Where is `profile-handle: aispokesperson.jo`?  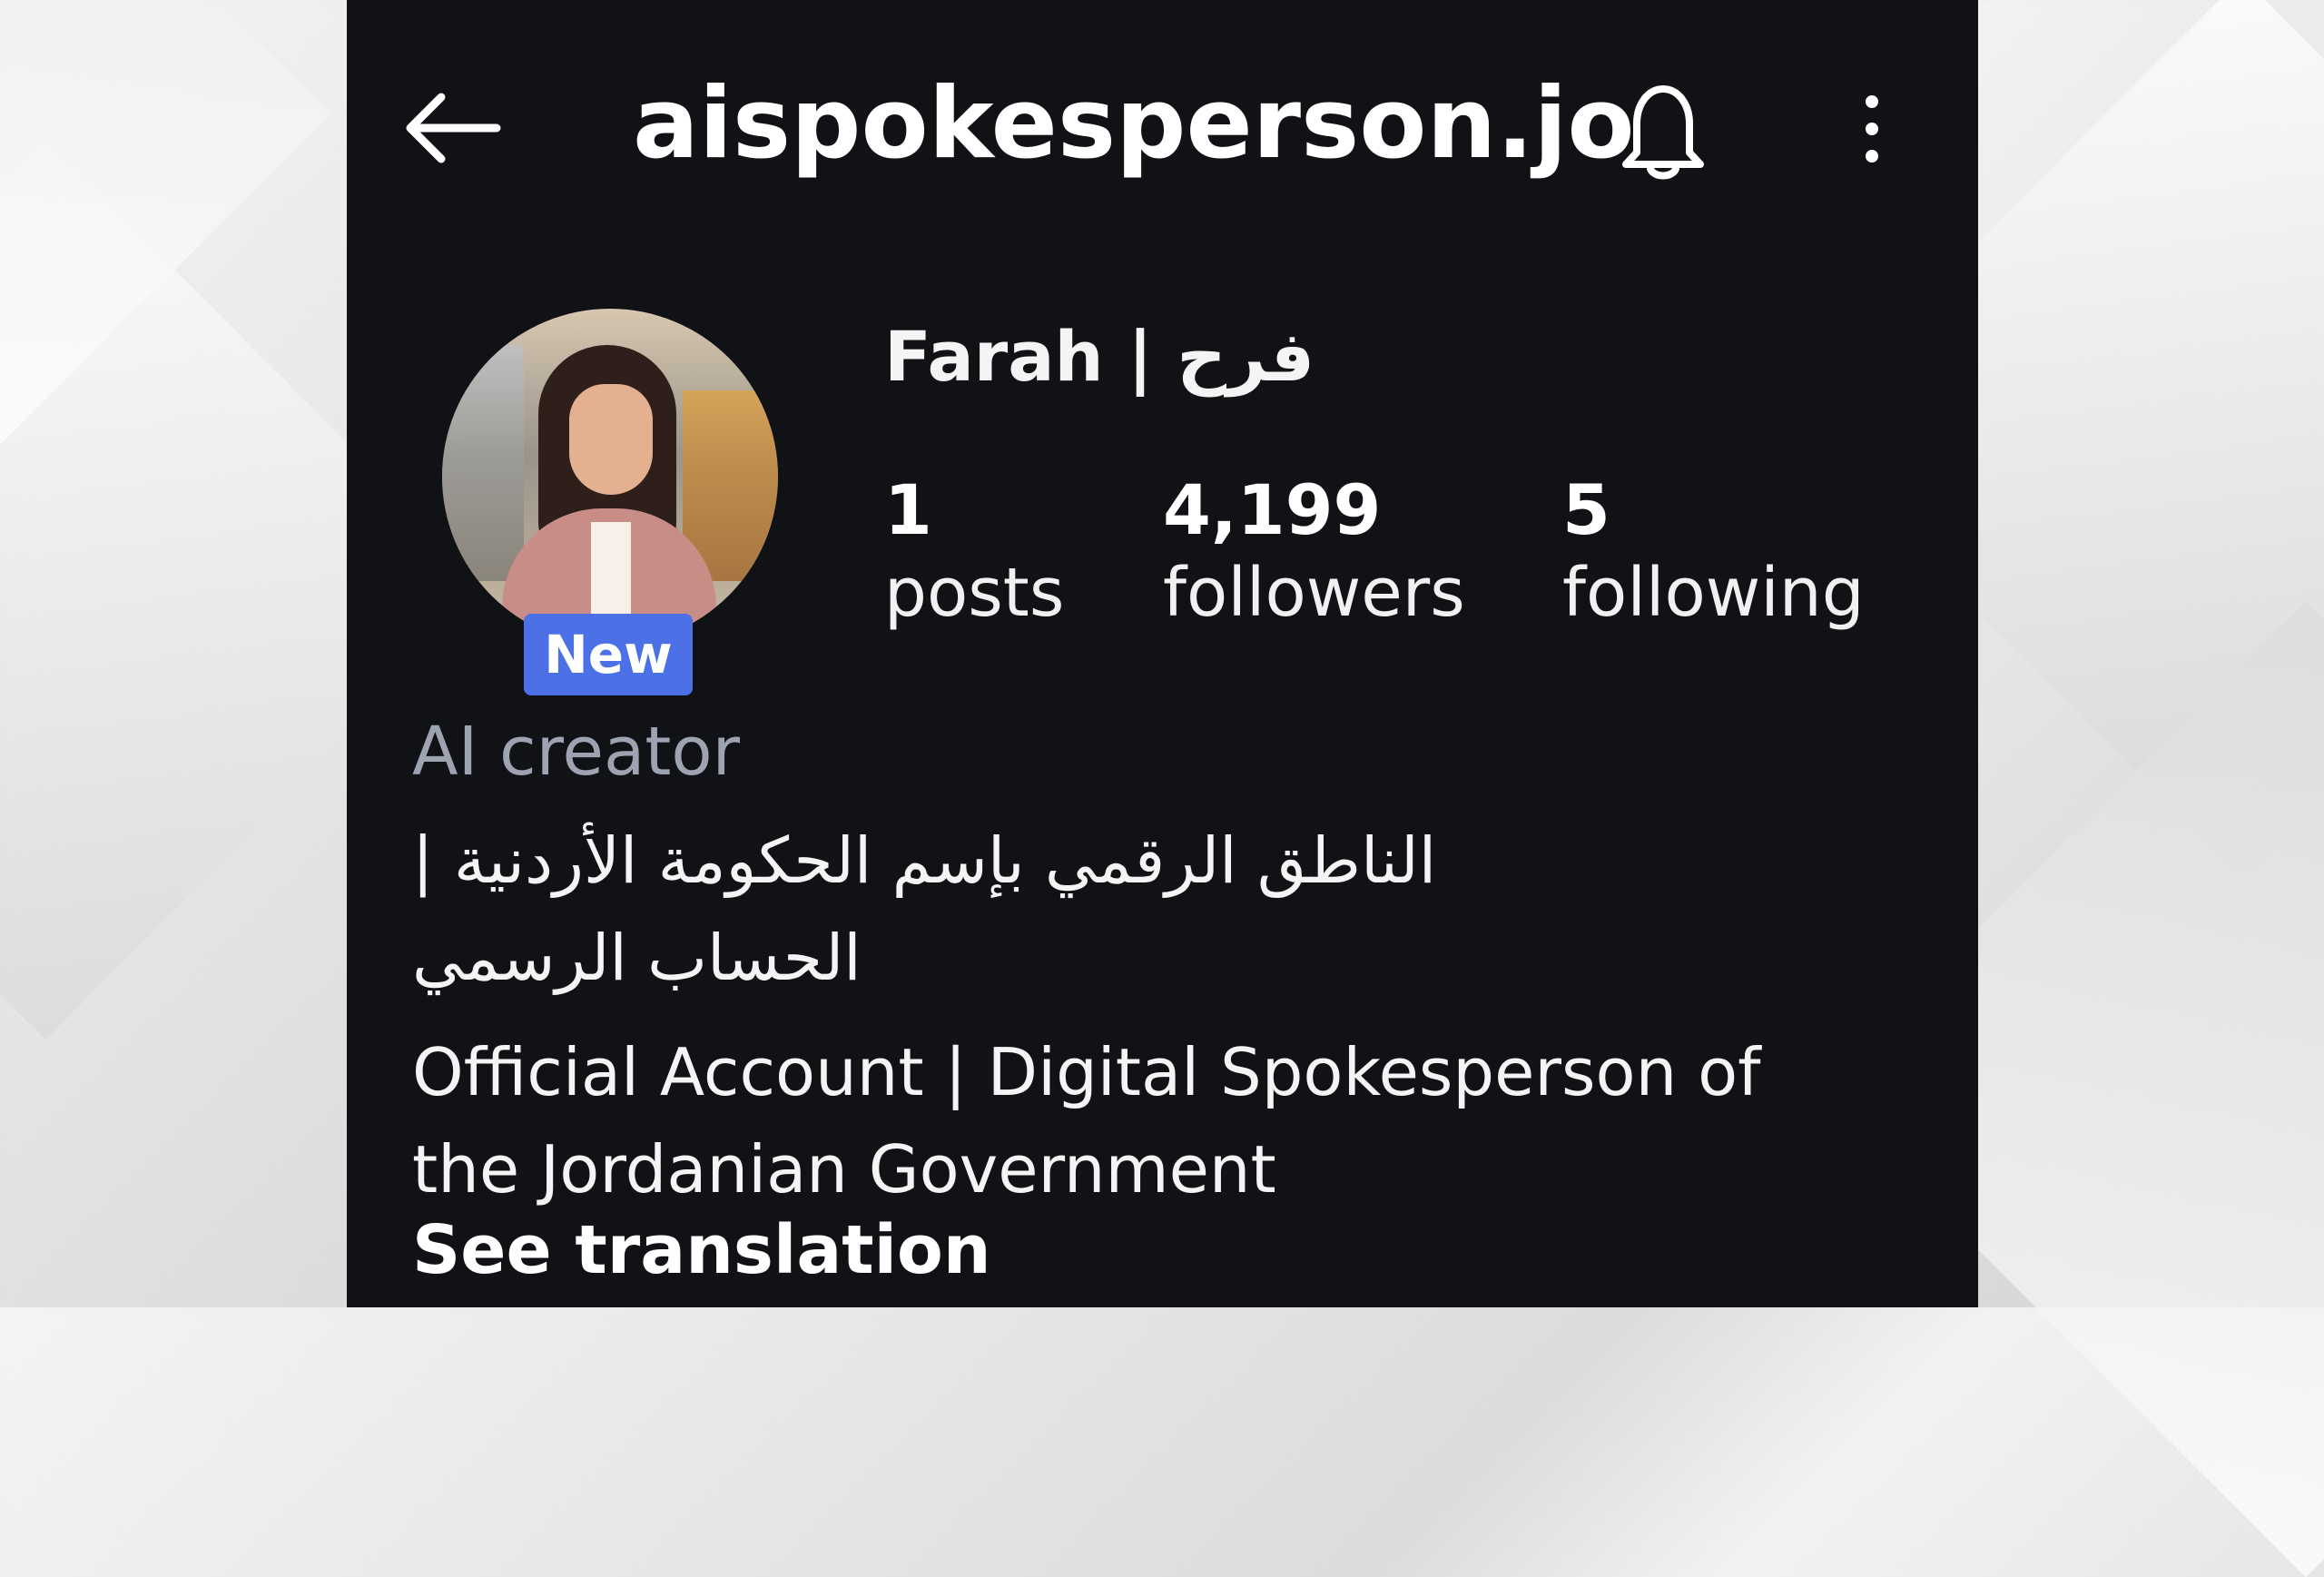 profile-handle: aispokesperson.jo is located at coordinates (1134, 124).